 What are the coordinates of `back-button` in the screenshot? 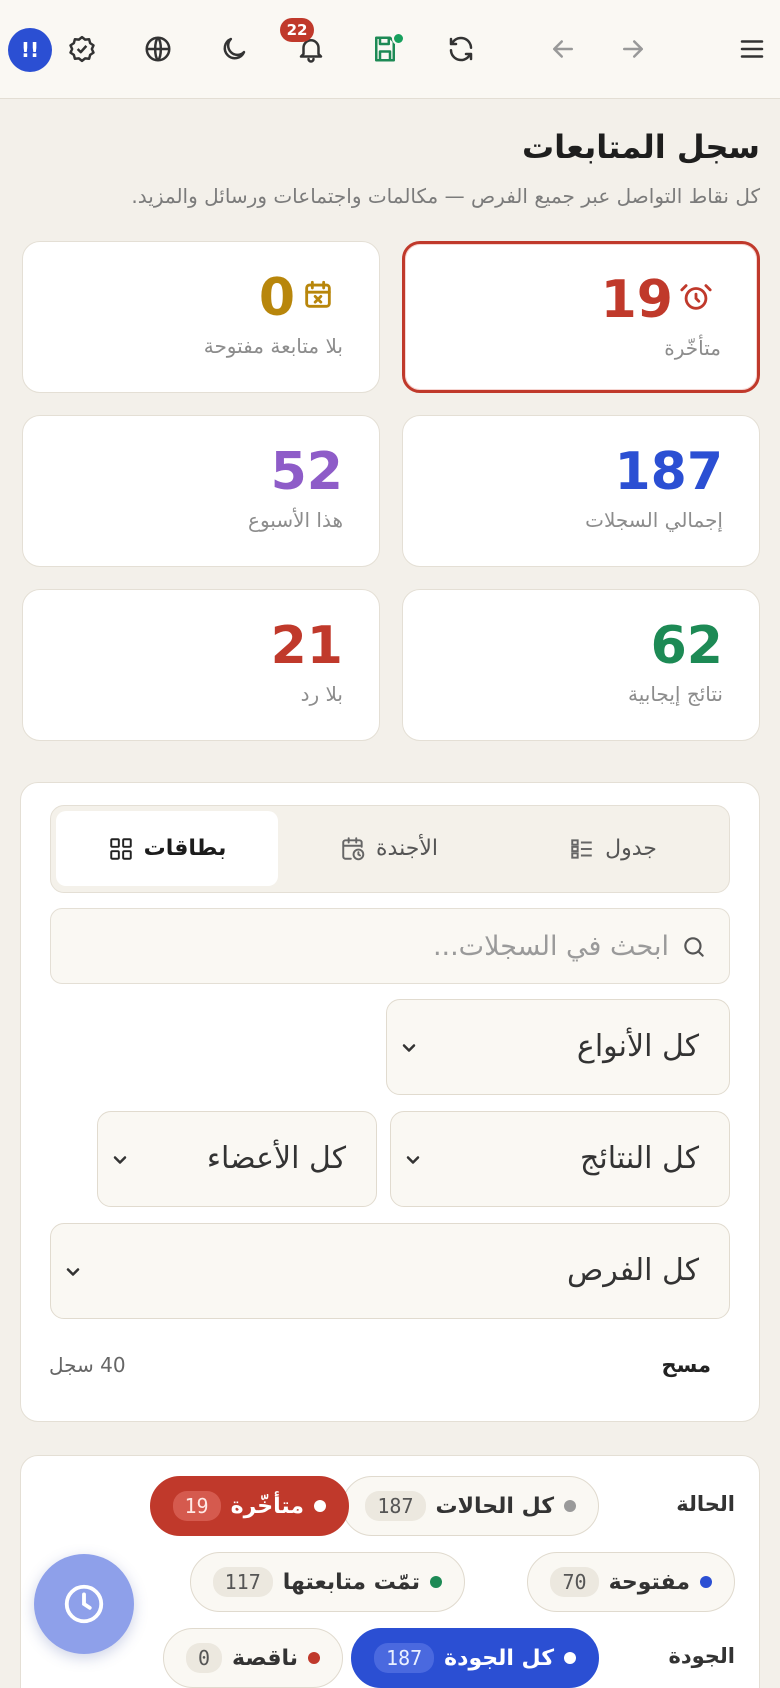 It's located at (563, 49).